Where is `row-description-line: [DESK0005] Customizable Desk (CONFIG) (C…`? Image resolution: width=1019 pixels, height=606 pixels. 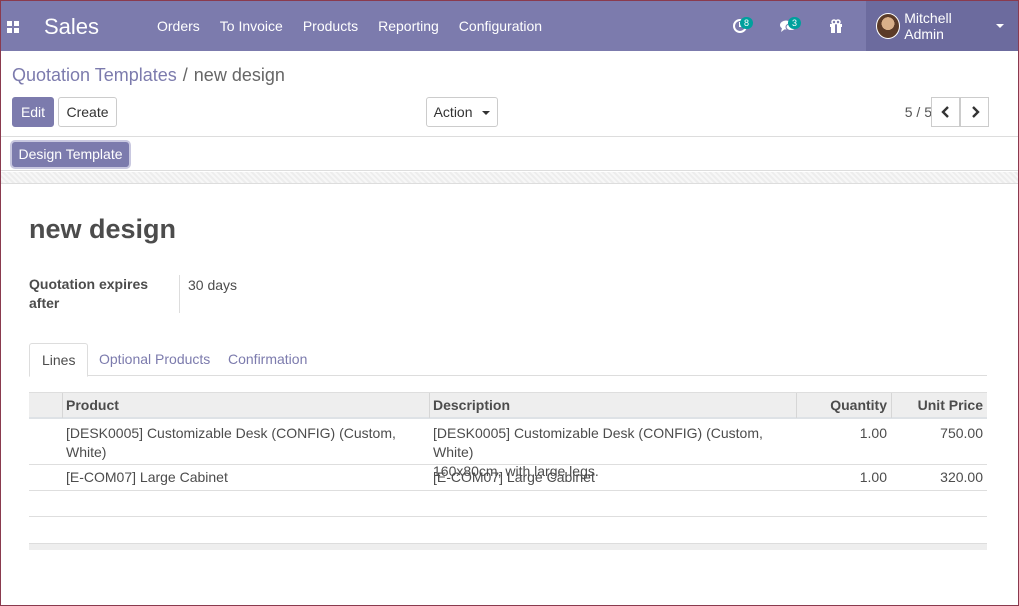 row-description-line: [DESK0005] Customizable Desk (CONFIG) (C… is located at coordinates (598, 442).